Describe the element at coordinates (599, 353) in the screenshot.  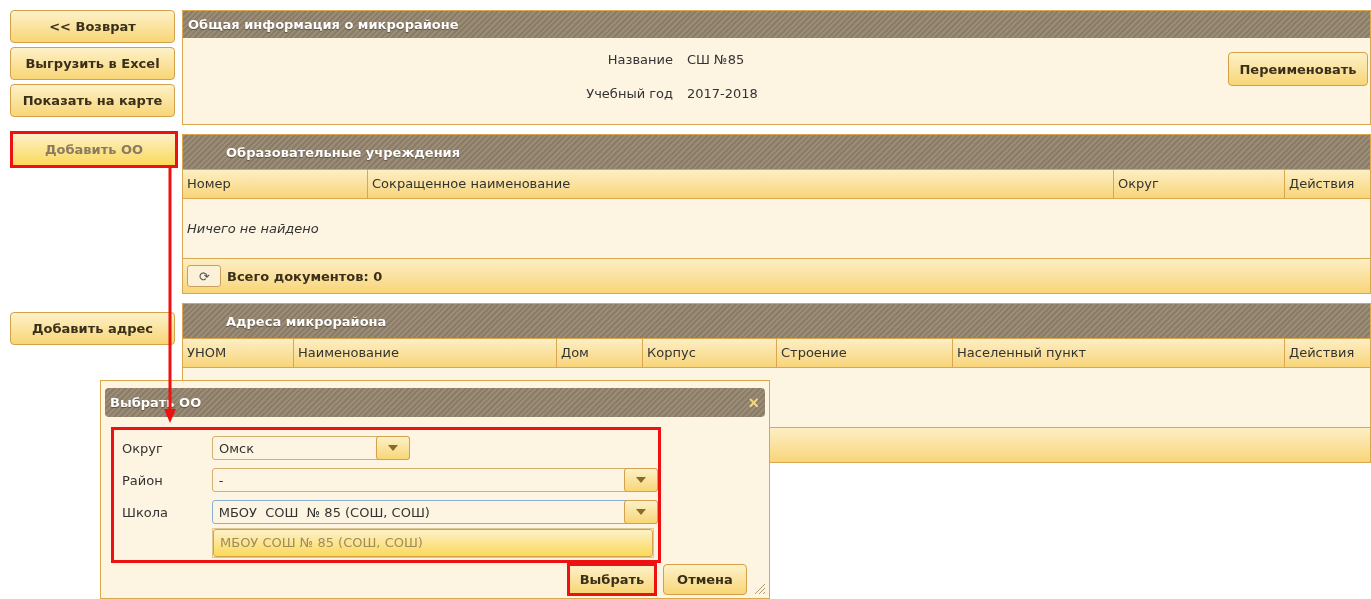
I see `column-header: Дом` at that location.